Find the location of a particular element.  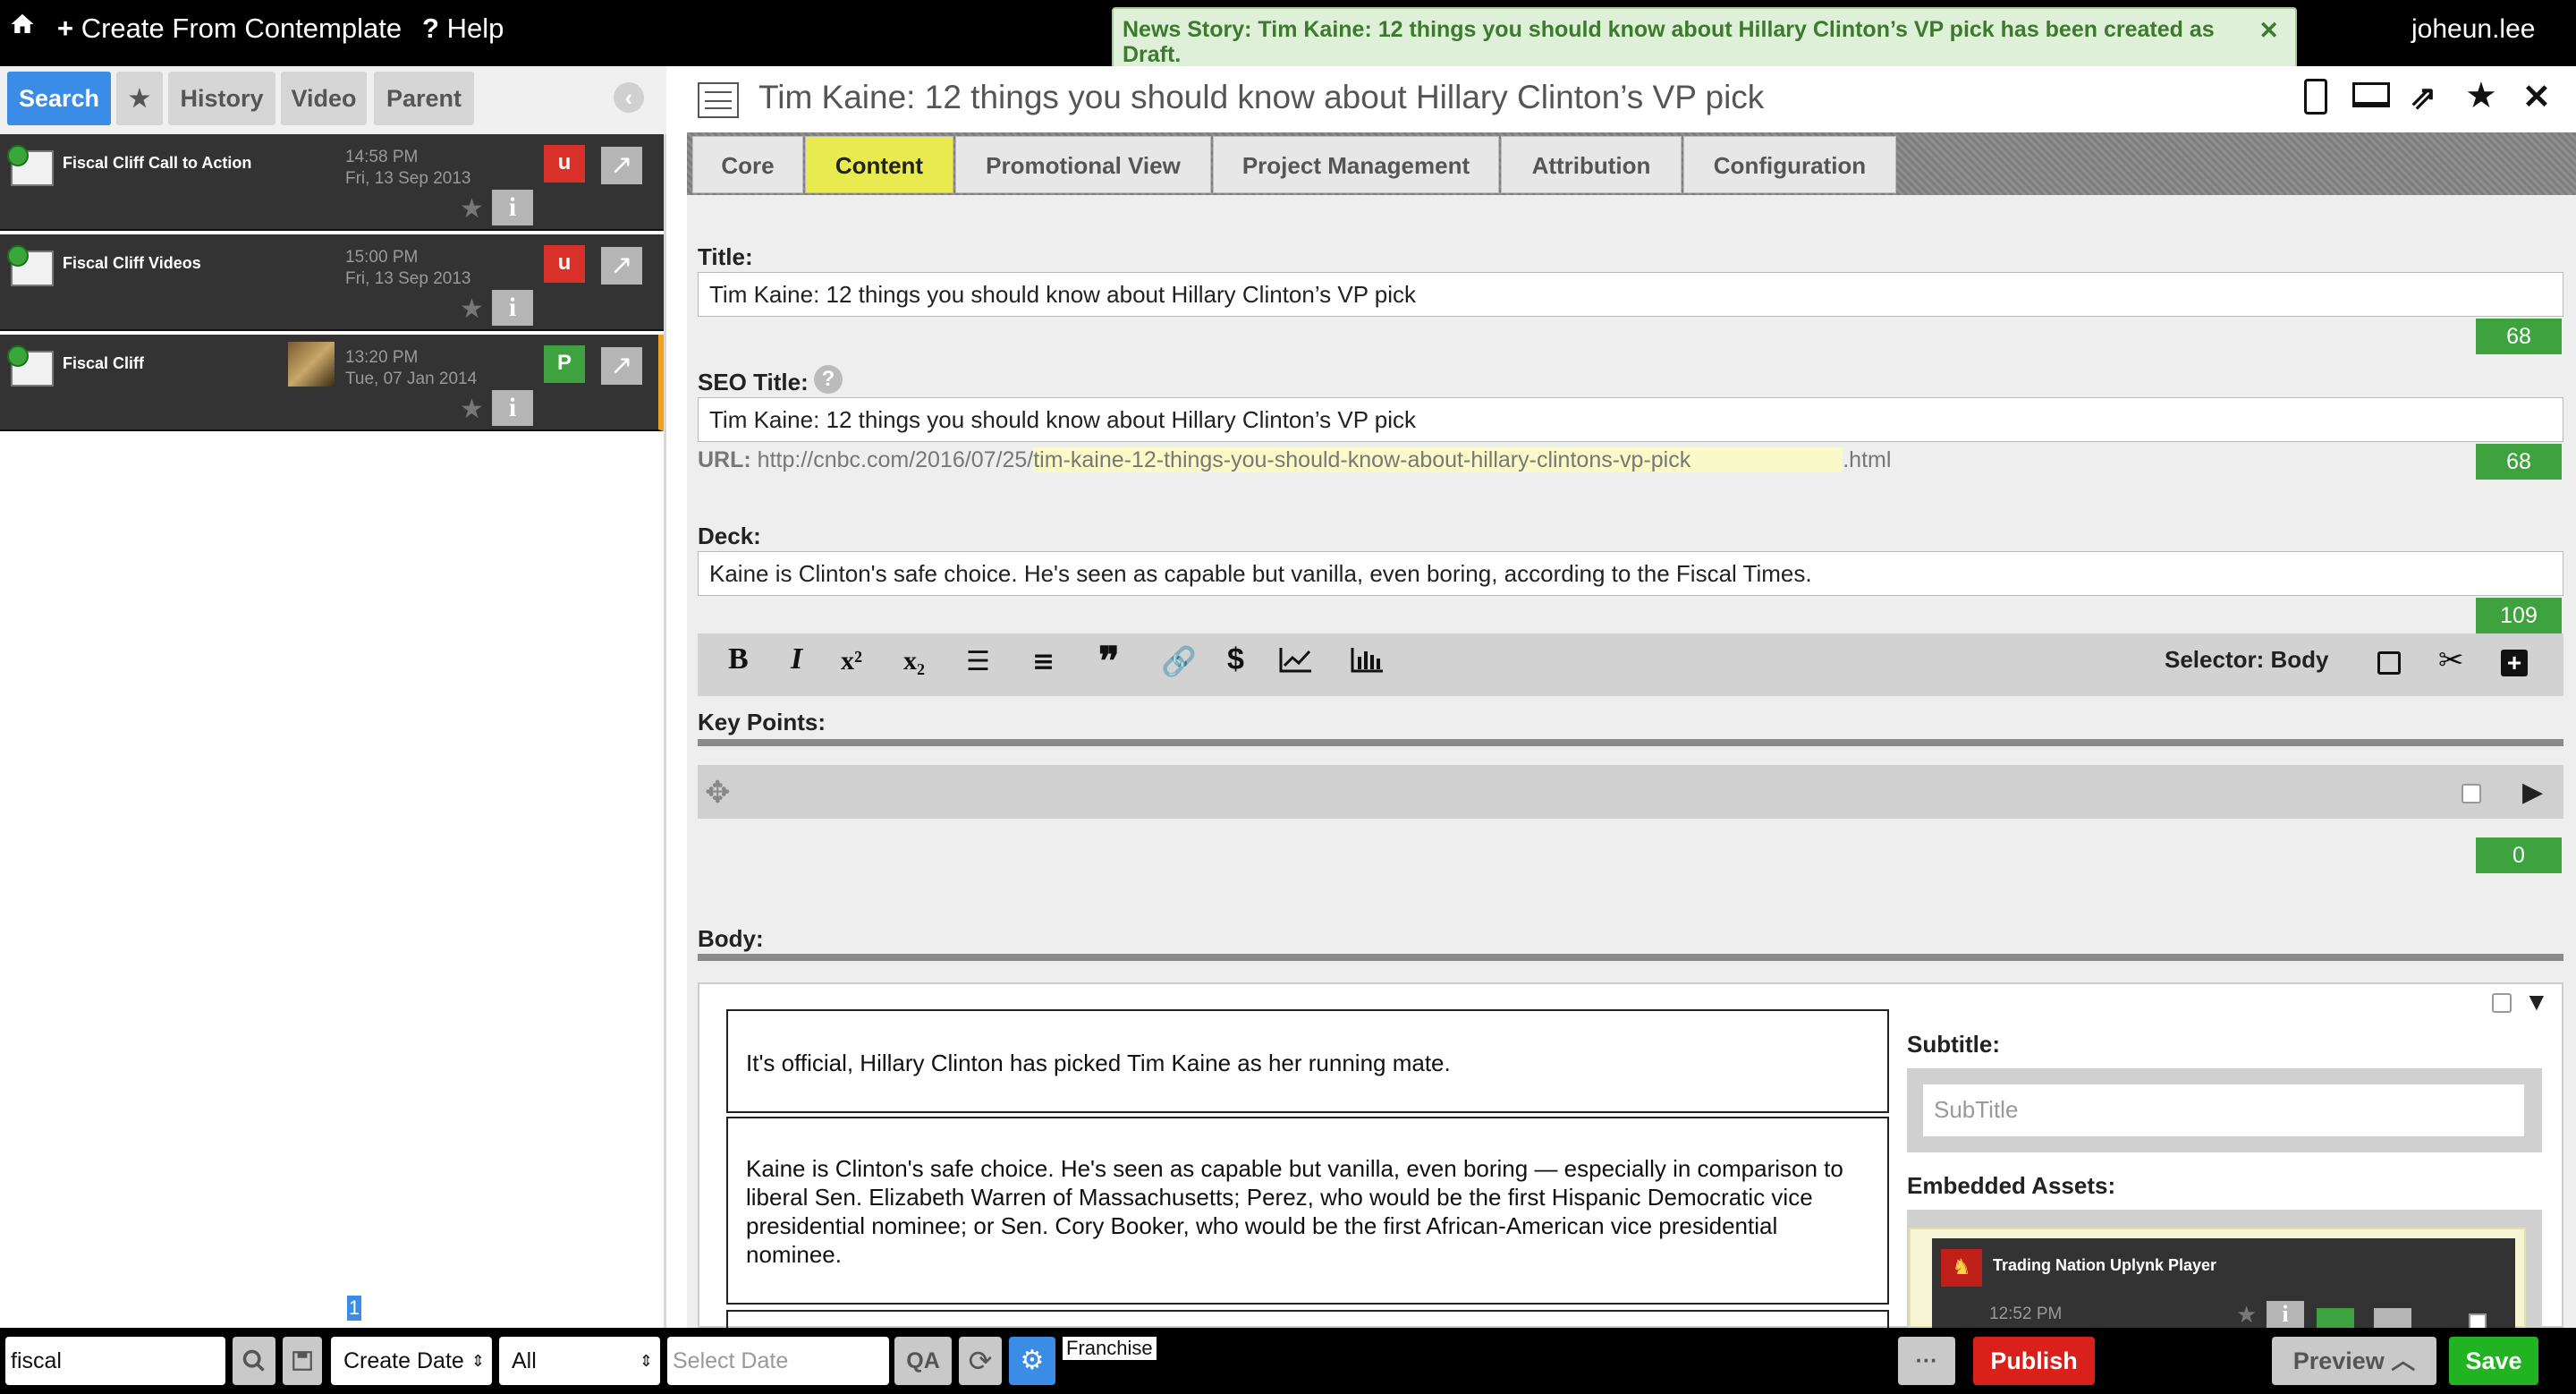

key-points-label: Key Points: is located at coordinates (762, 722).